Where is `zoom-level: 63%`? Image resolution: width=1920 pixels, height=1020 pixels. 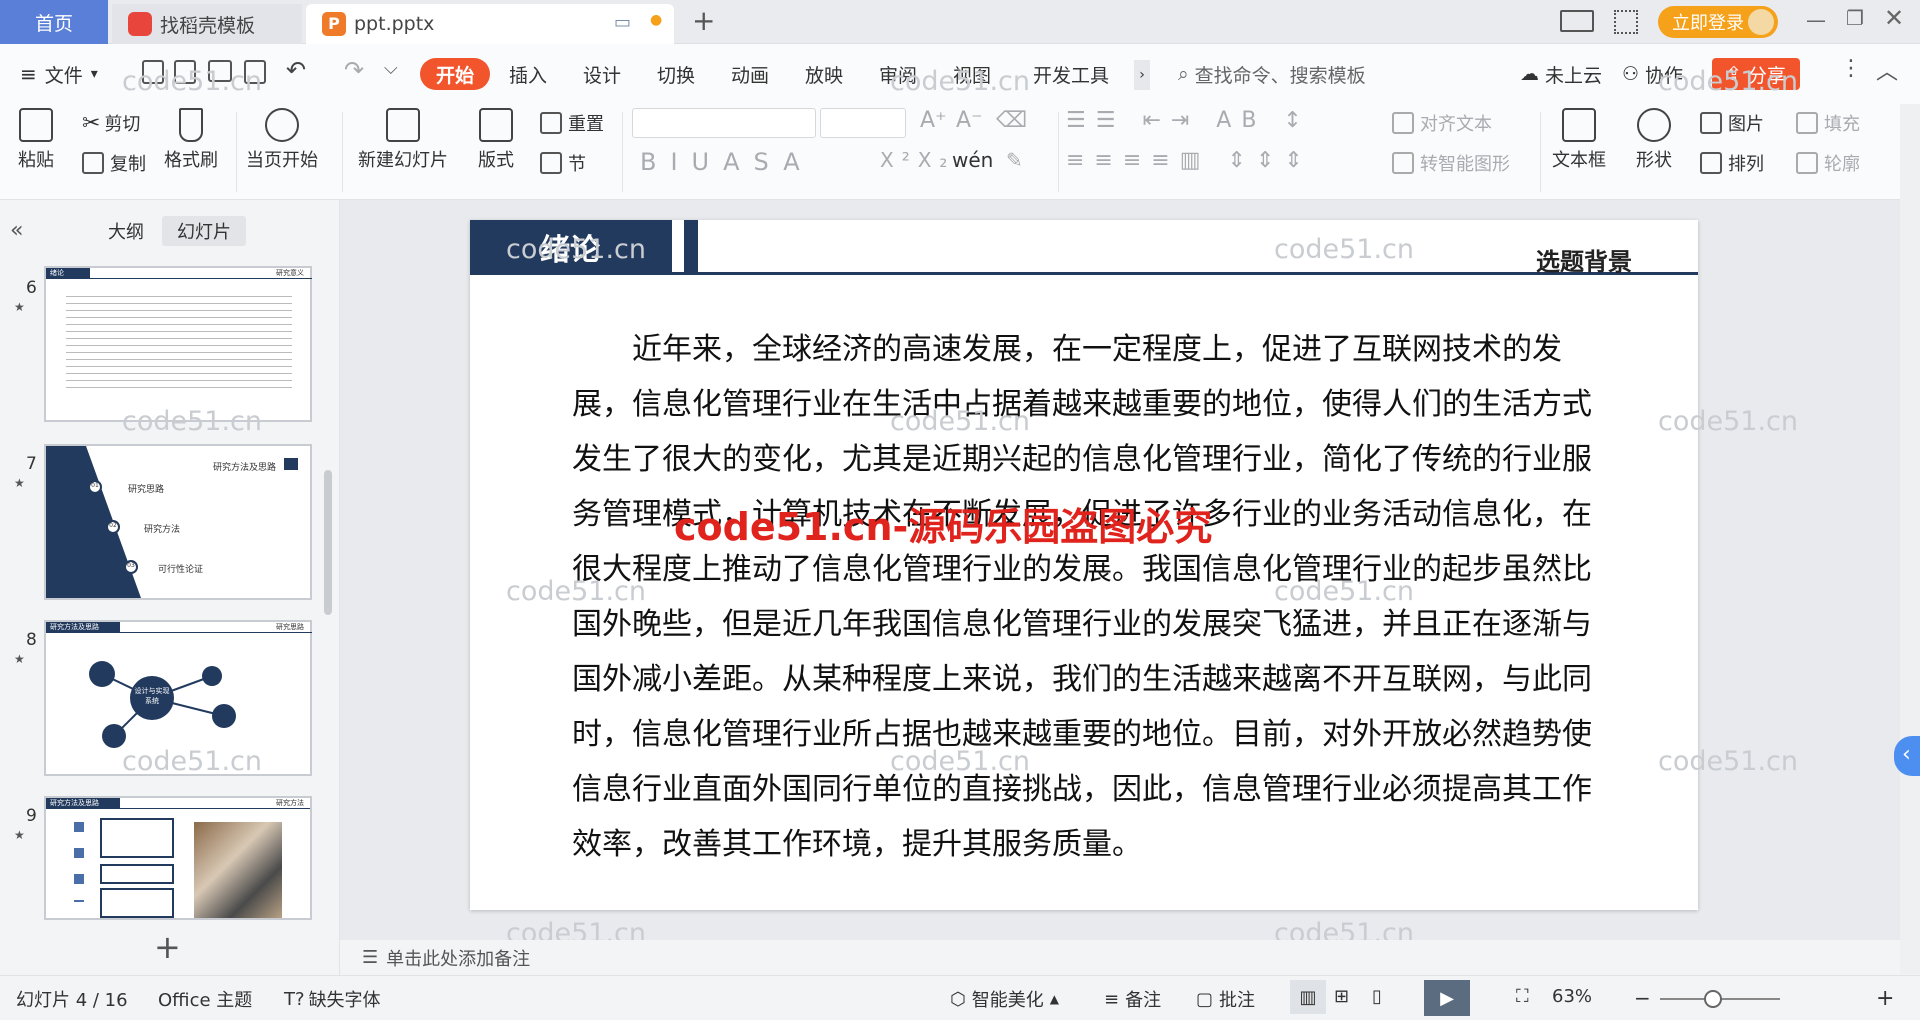 zoom-level: 63% is located at coordinates (1572, 996).